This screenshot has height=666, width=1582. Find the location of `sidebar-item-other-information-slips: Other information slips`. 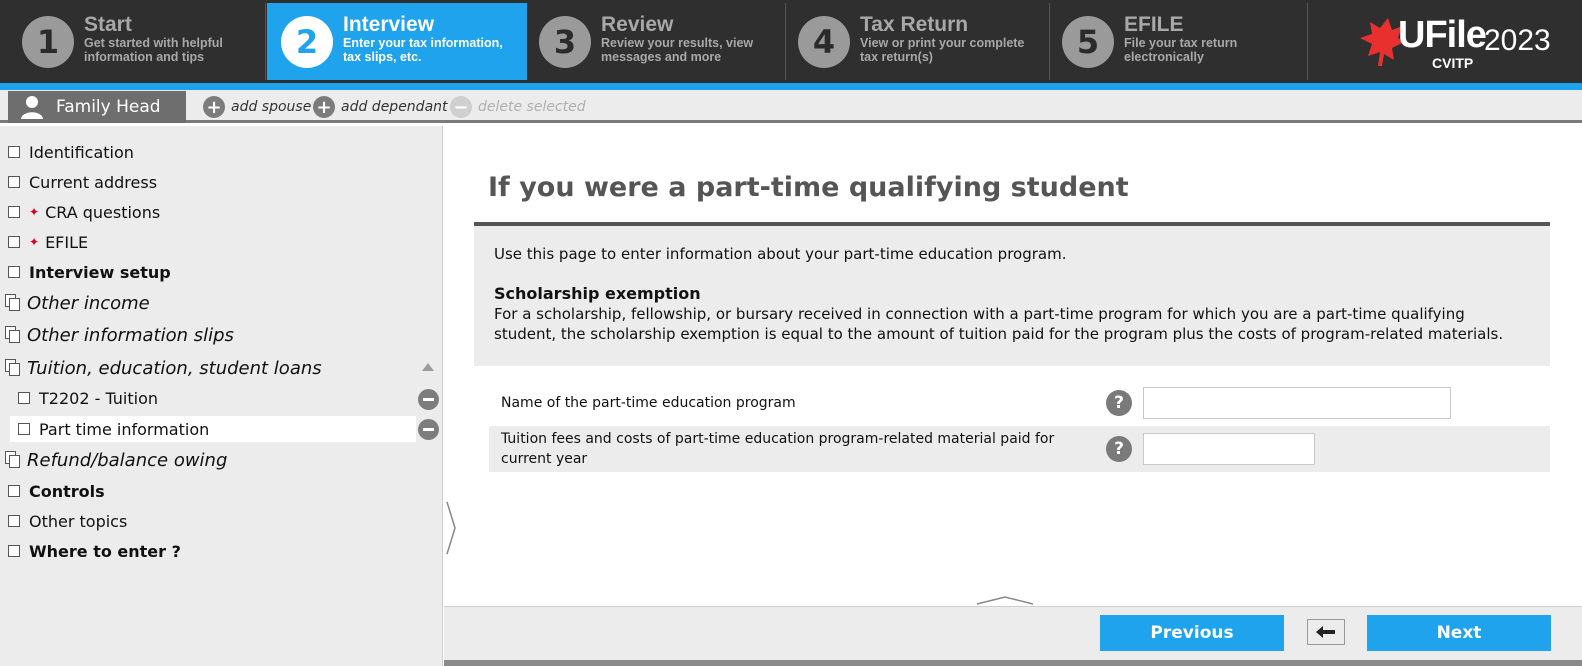

sidebar-item-other-information-slips: Other information slips is located at coordinates (119, 335).